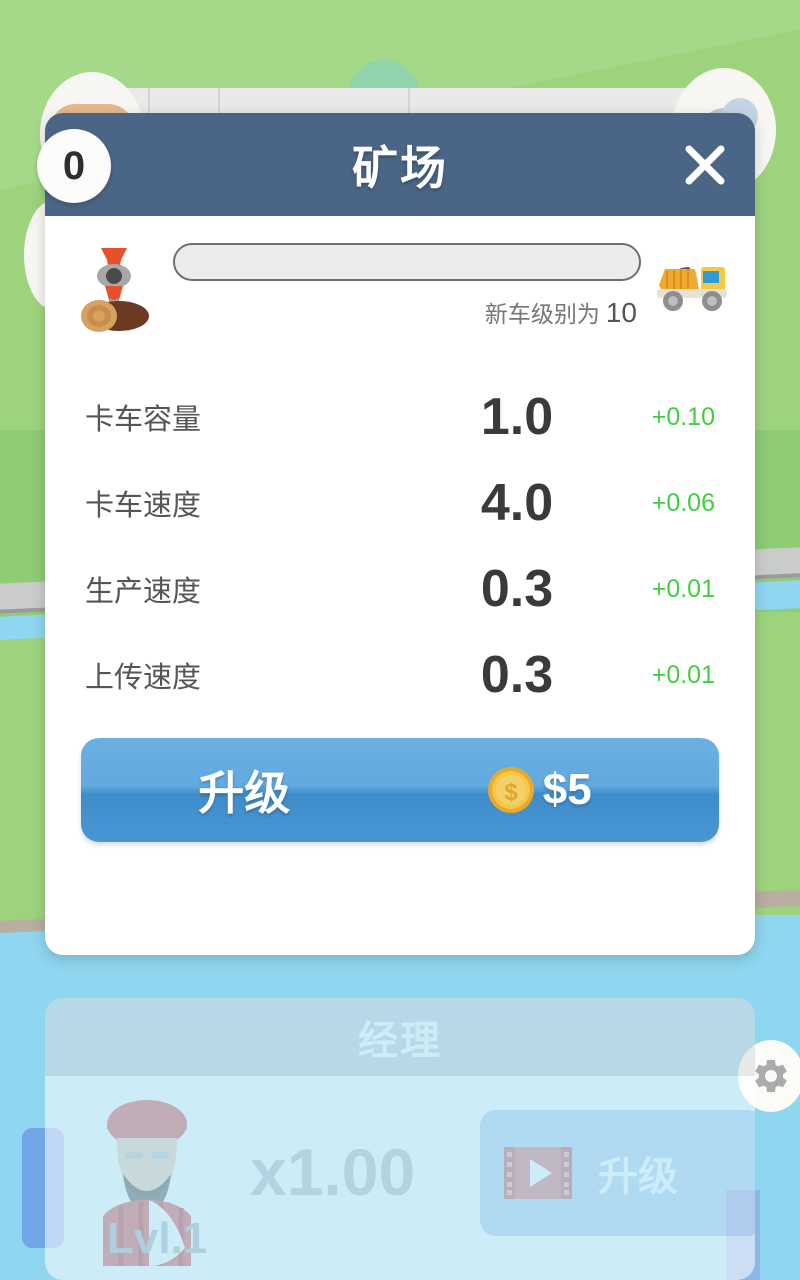  What do you see at coordinates (538, 1173) in the screenshot?
I see `video-ad-icon` at bounding box center [538, 1173].